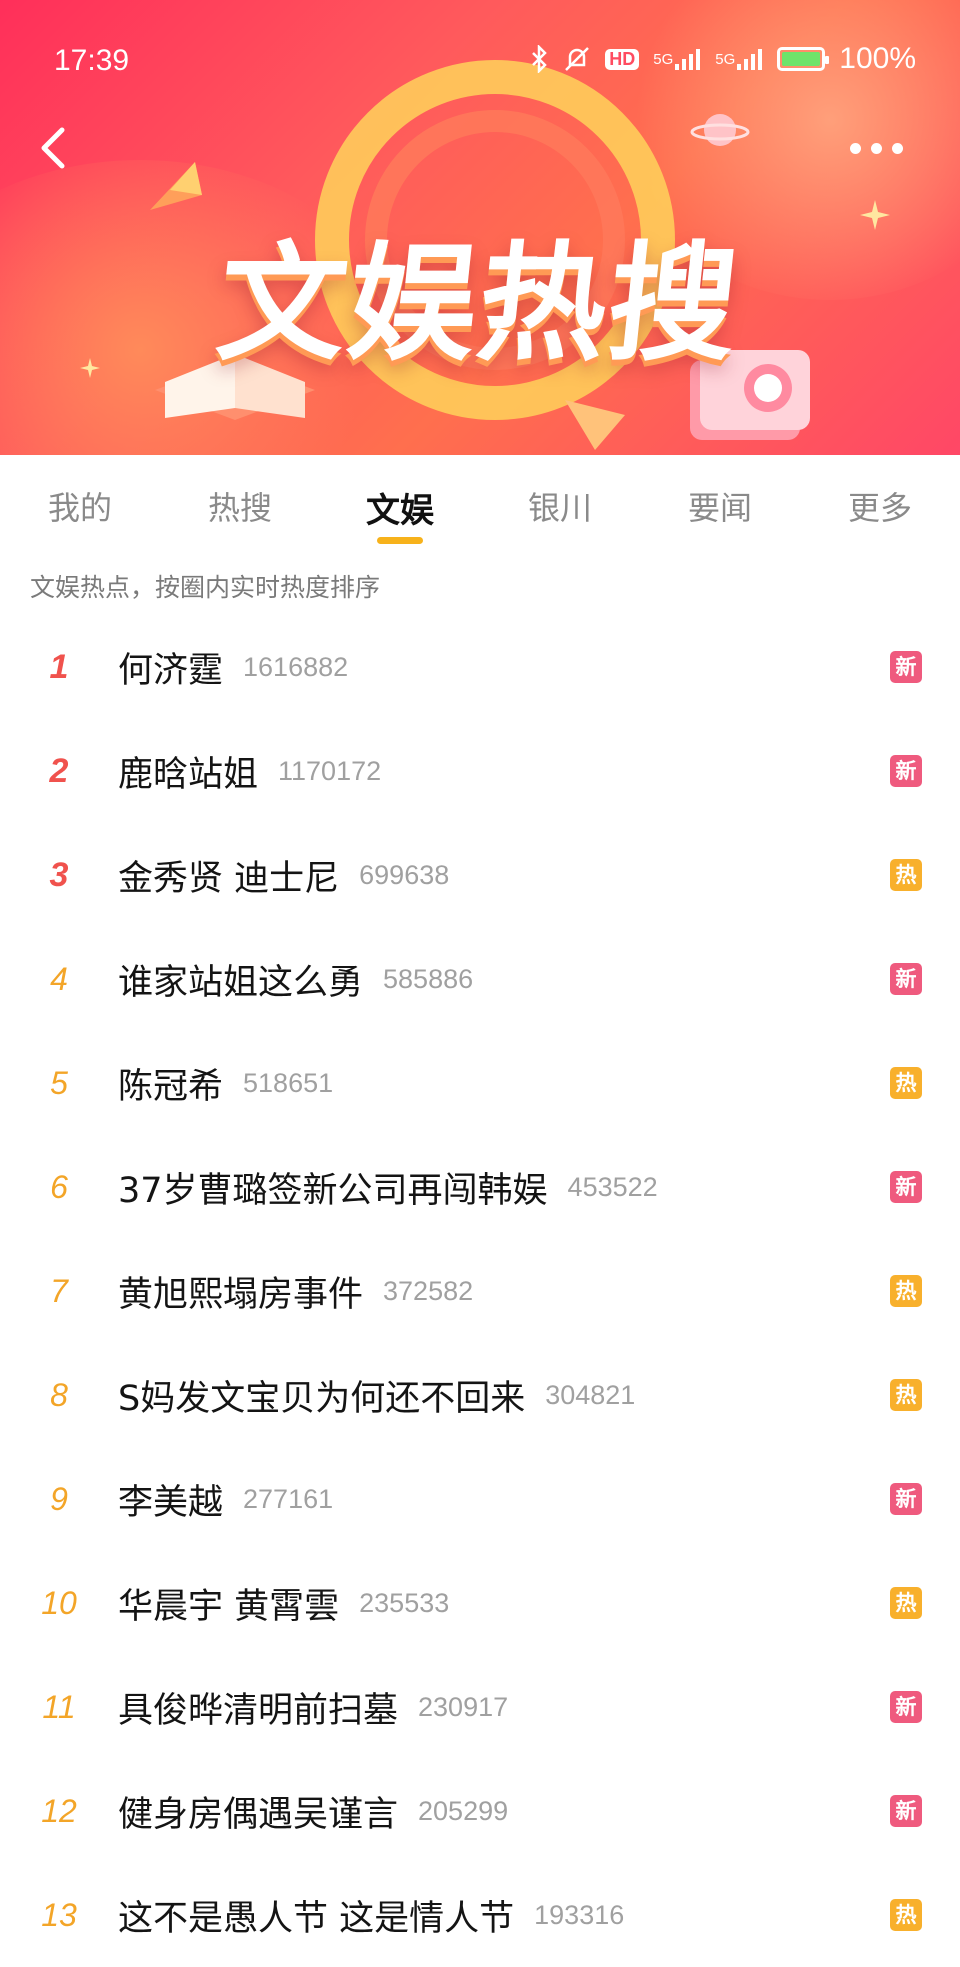 This screenshot has height=1967, width=960. I want to click on list-item: 11 具俊晔清明前扫墓 230917 新, so click(480, 1707).